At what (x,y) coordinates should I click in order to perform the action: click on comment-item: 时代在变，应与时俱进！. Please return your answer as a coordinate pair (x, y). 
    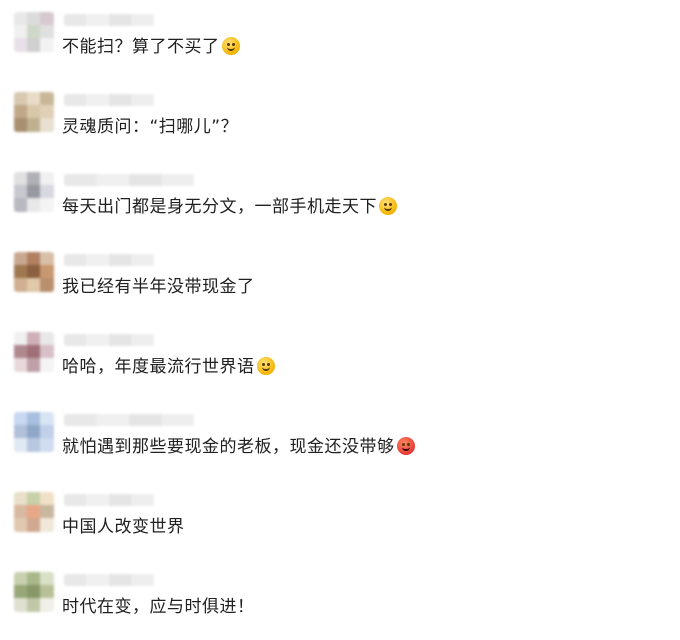
    Looking at the image, I should click on (340, 600).